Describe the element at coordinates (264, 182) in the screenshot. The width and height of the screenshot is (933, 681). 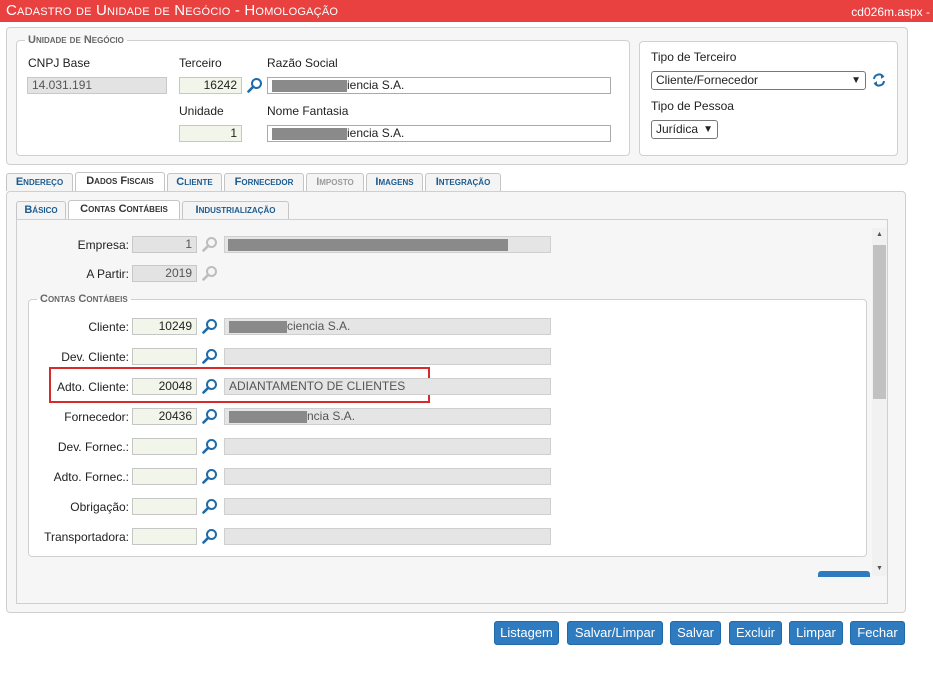
I see `tab-fornecedor: Fornecedor` at that location.